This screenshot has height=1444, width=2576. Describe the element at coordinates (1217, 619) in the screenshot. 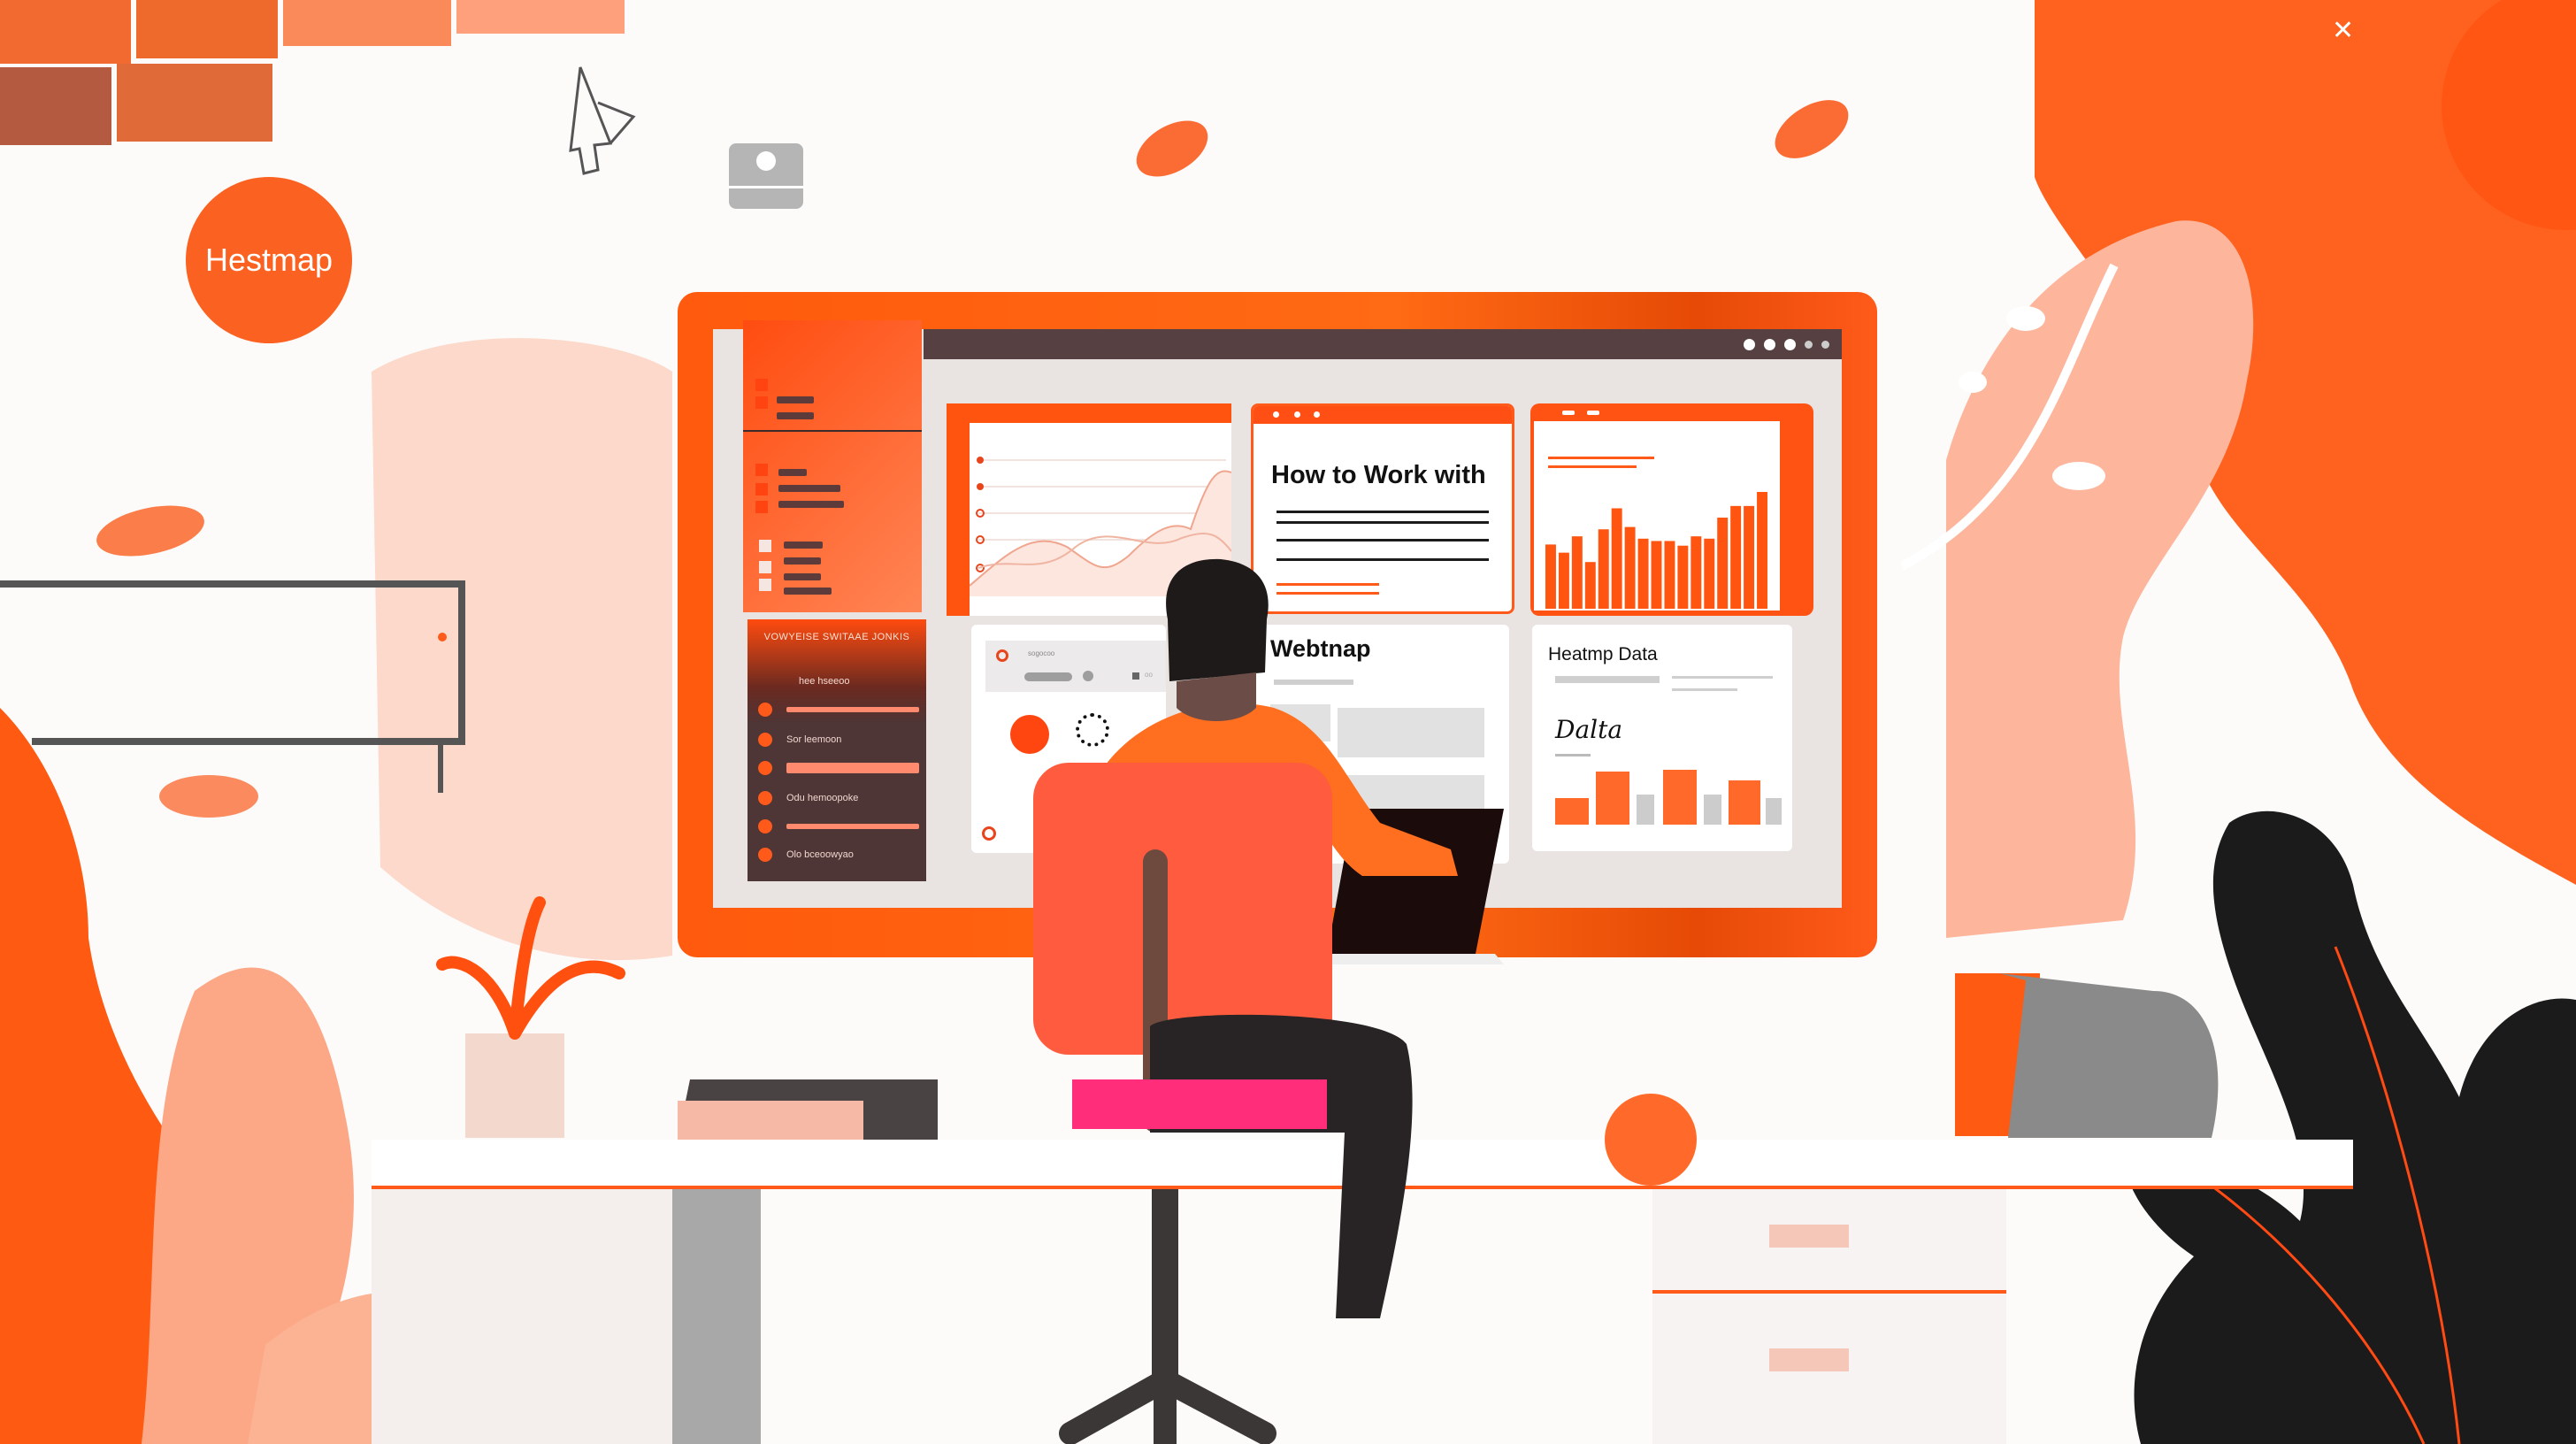

I see `person-hair` at that location.